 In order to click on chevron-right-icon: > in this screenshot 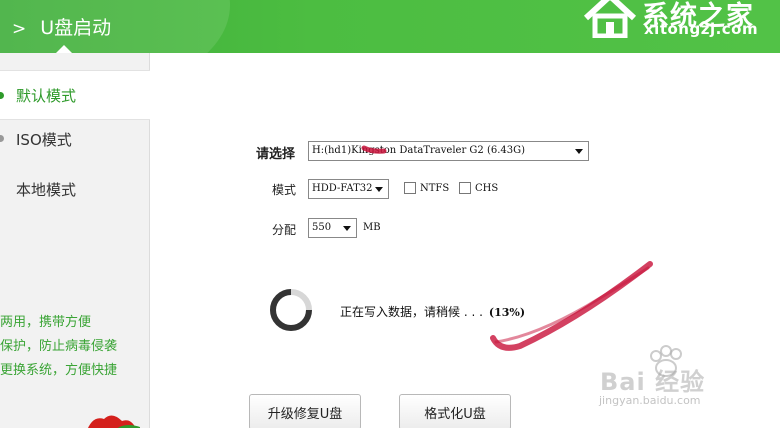, I will do `click(19, 29)`.